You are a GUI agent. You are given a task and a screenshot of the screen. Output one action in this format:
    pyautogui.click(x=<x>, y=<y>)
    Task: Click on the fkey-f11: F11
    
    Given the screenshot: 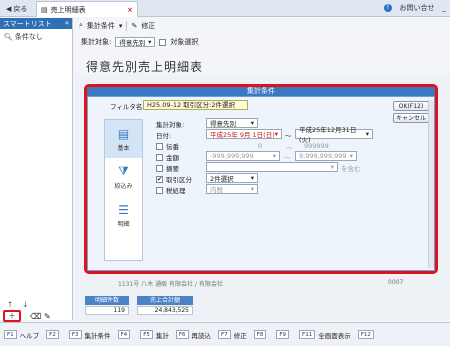 What is the action you would take?
    pyautogui.click(x=307, y=334)
    